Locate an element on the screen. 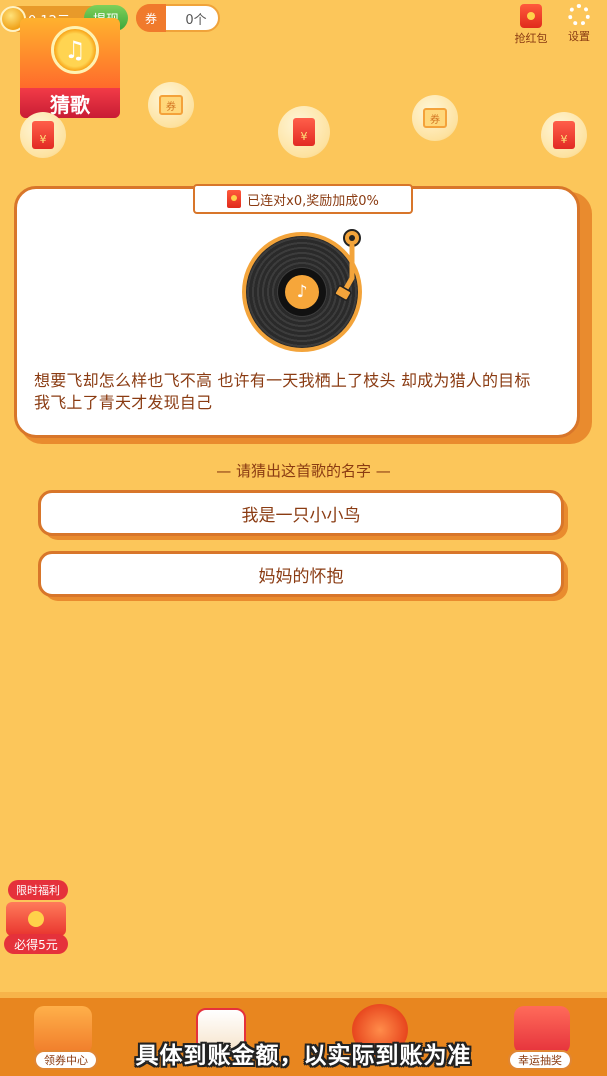 The height and width of the screenshot is (1076, 607). tonearm-icon is located at coordinates (347, 265).